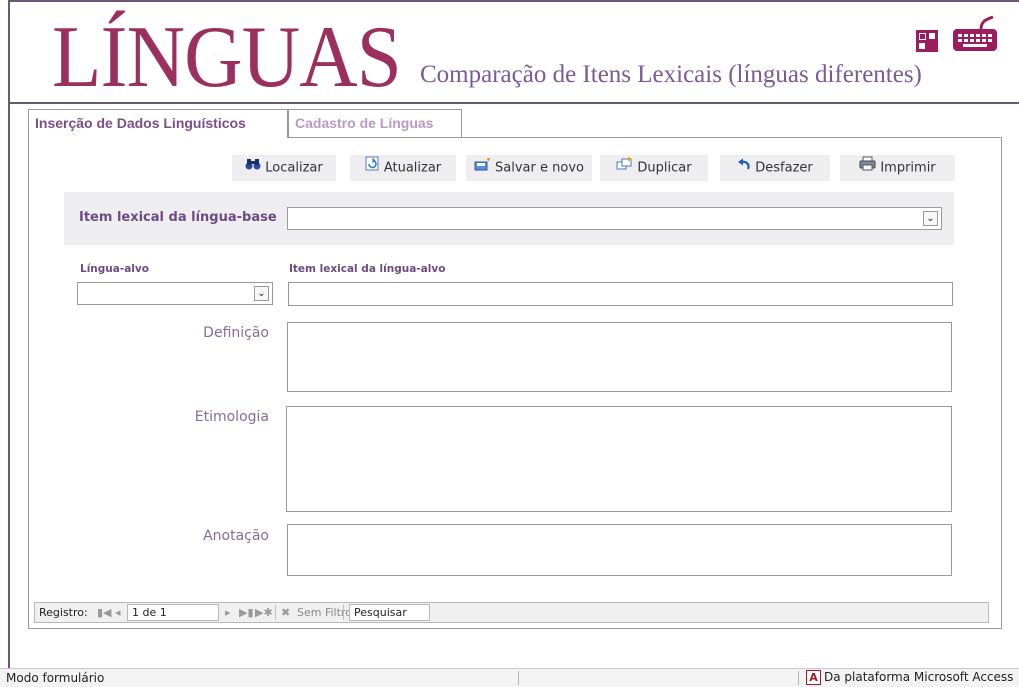  Describe the element at coordinates (389, 612) in the screenshot. I see `search-input: Pesquisar` at that location.